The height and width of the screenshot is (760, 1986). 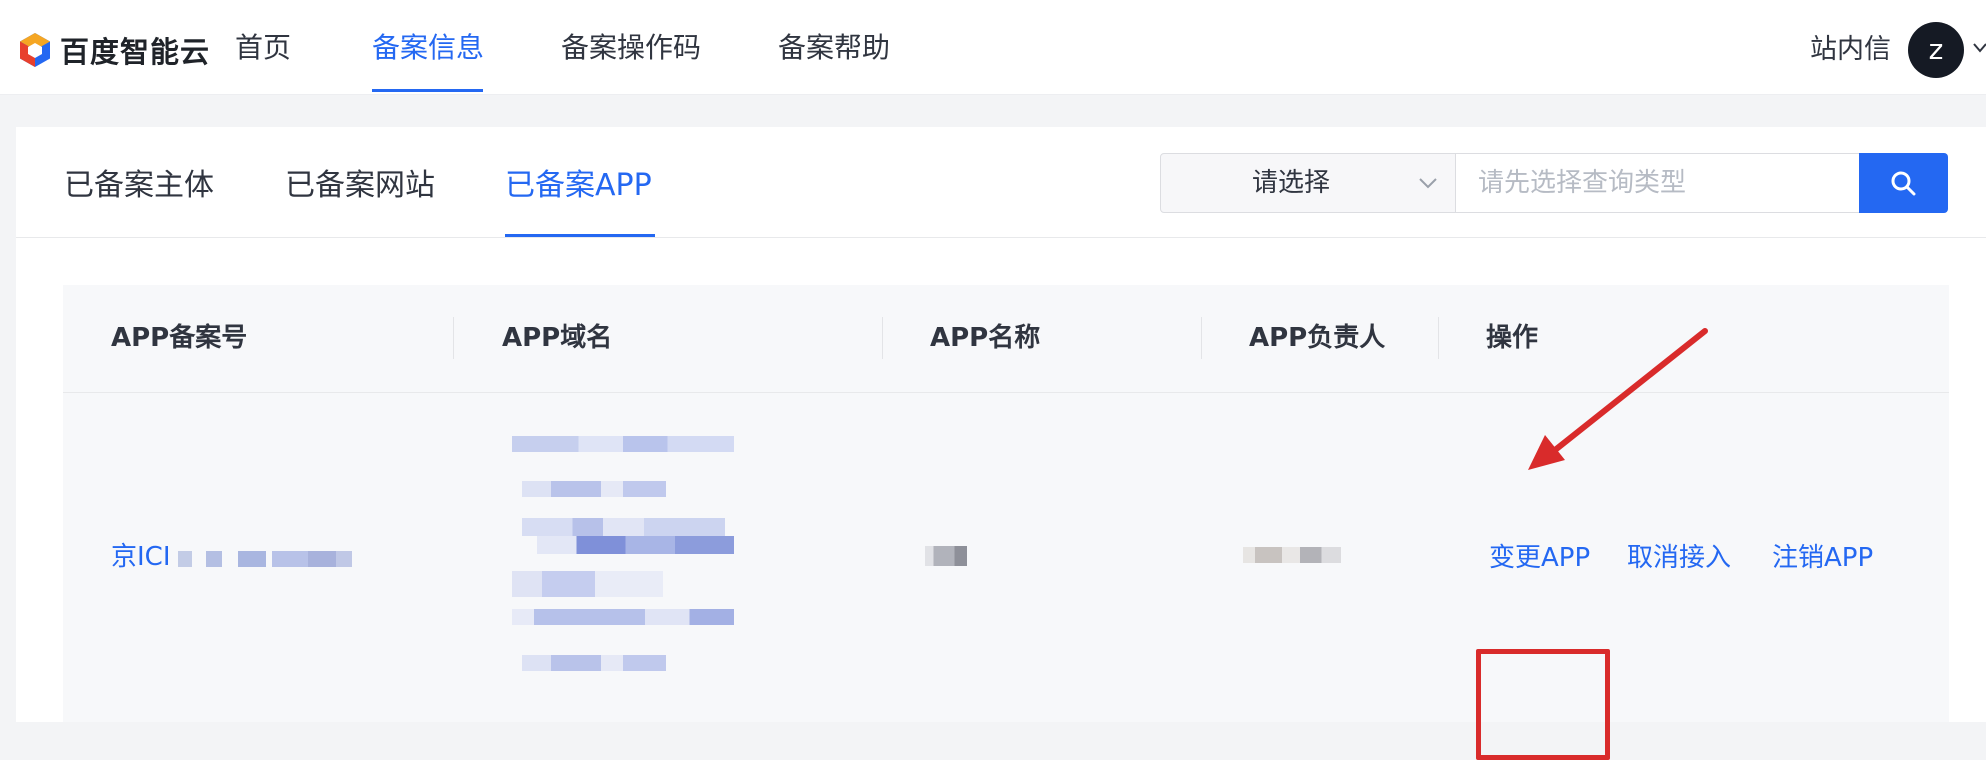 What do you see at coordinates (985, 338) in the screenshot?
I see `column-header-app-name: APP名称` at bounding box center [985, 338].